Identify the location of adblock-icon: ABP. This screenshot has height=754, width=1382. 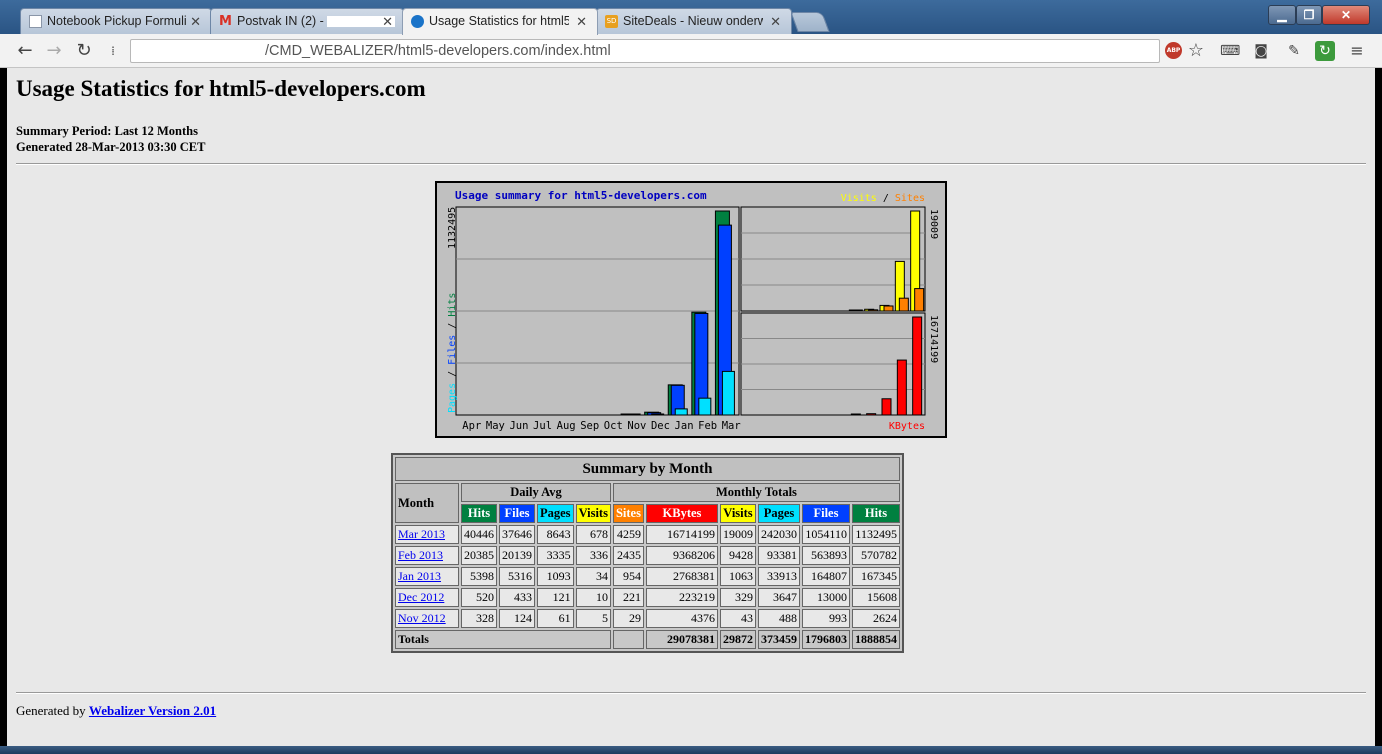
(1173, 50).